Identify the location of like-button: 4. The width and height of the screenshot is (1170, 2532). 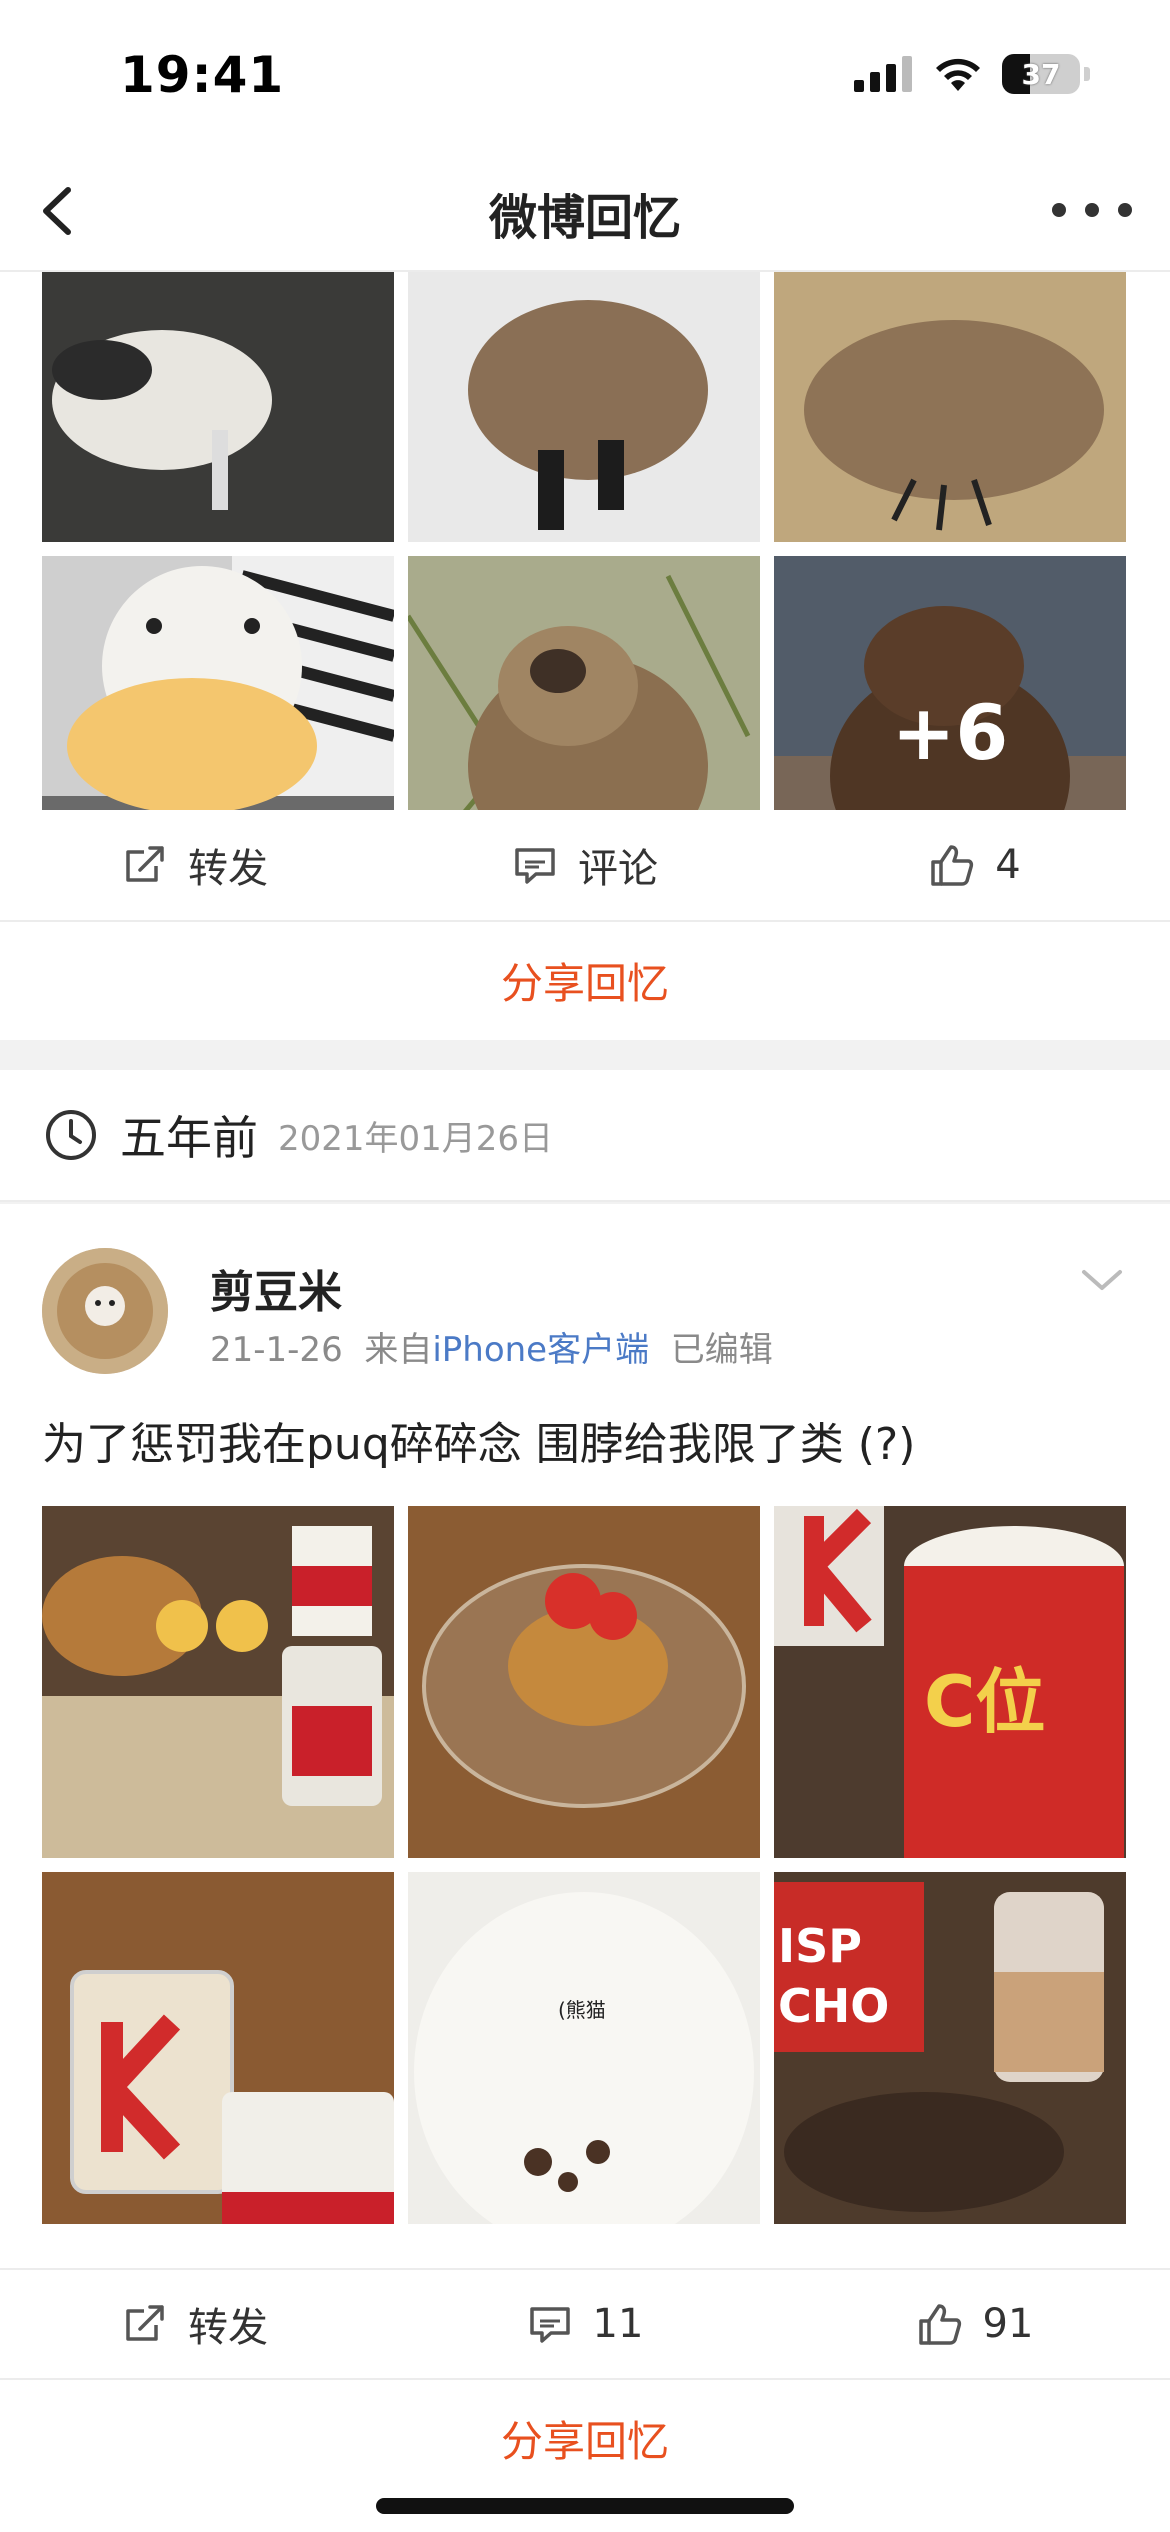
(975, 865).